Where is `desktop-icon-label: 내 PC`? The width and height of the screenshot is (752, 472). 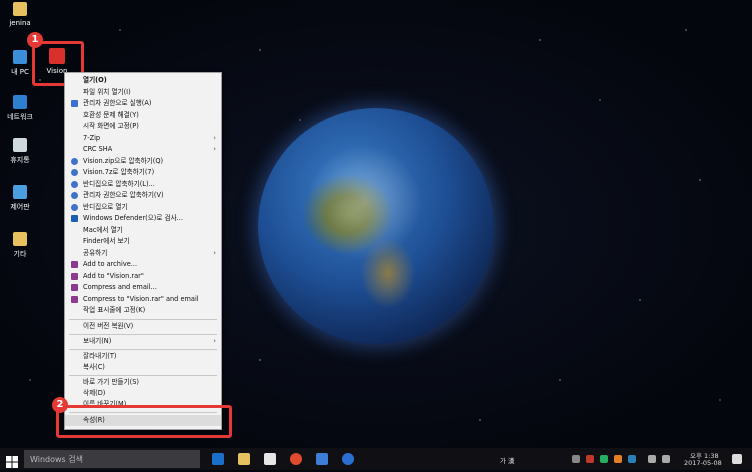 desktop-icon-label: 내 PC is located at coordinates (20, 72).